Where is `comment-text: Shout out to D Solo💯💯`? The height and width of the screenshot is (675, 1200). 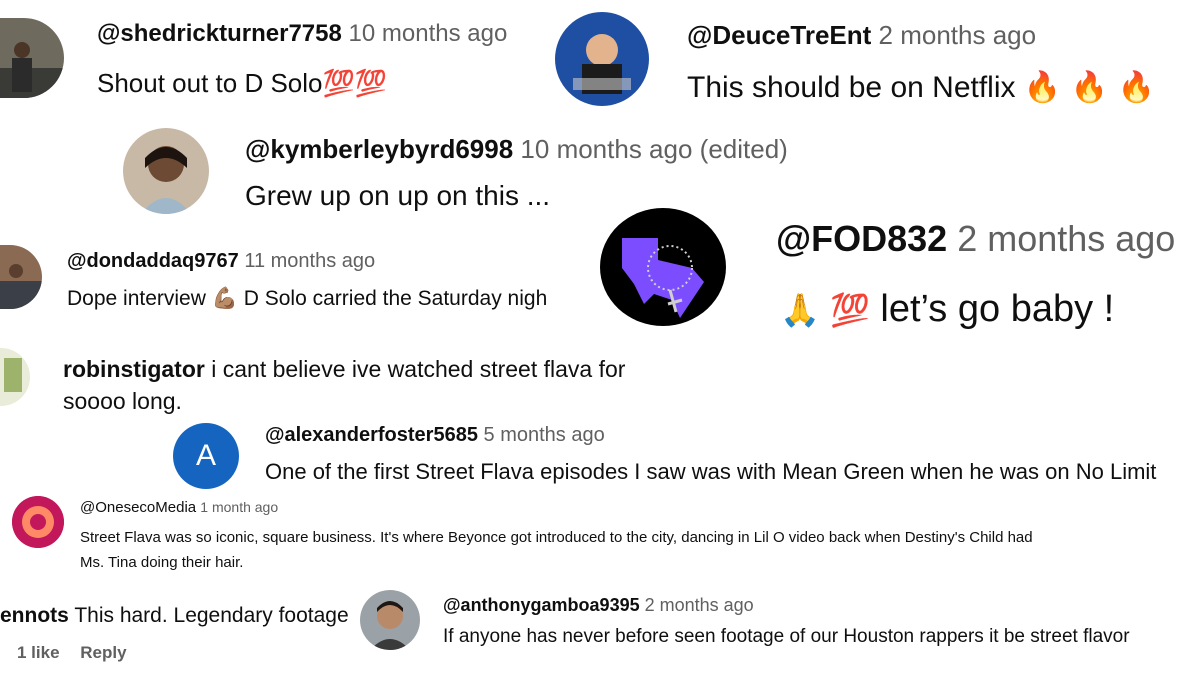 comment-text: Shout out to D Solo💯💯 is located at coordinates (242, 83).